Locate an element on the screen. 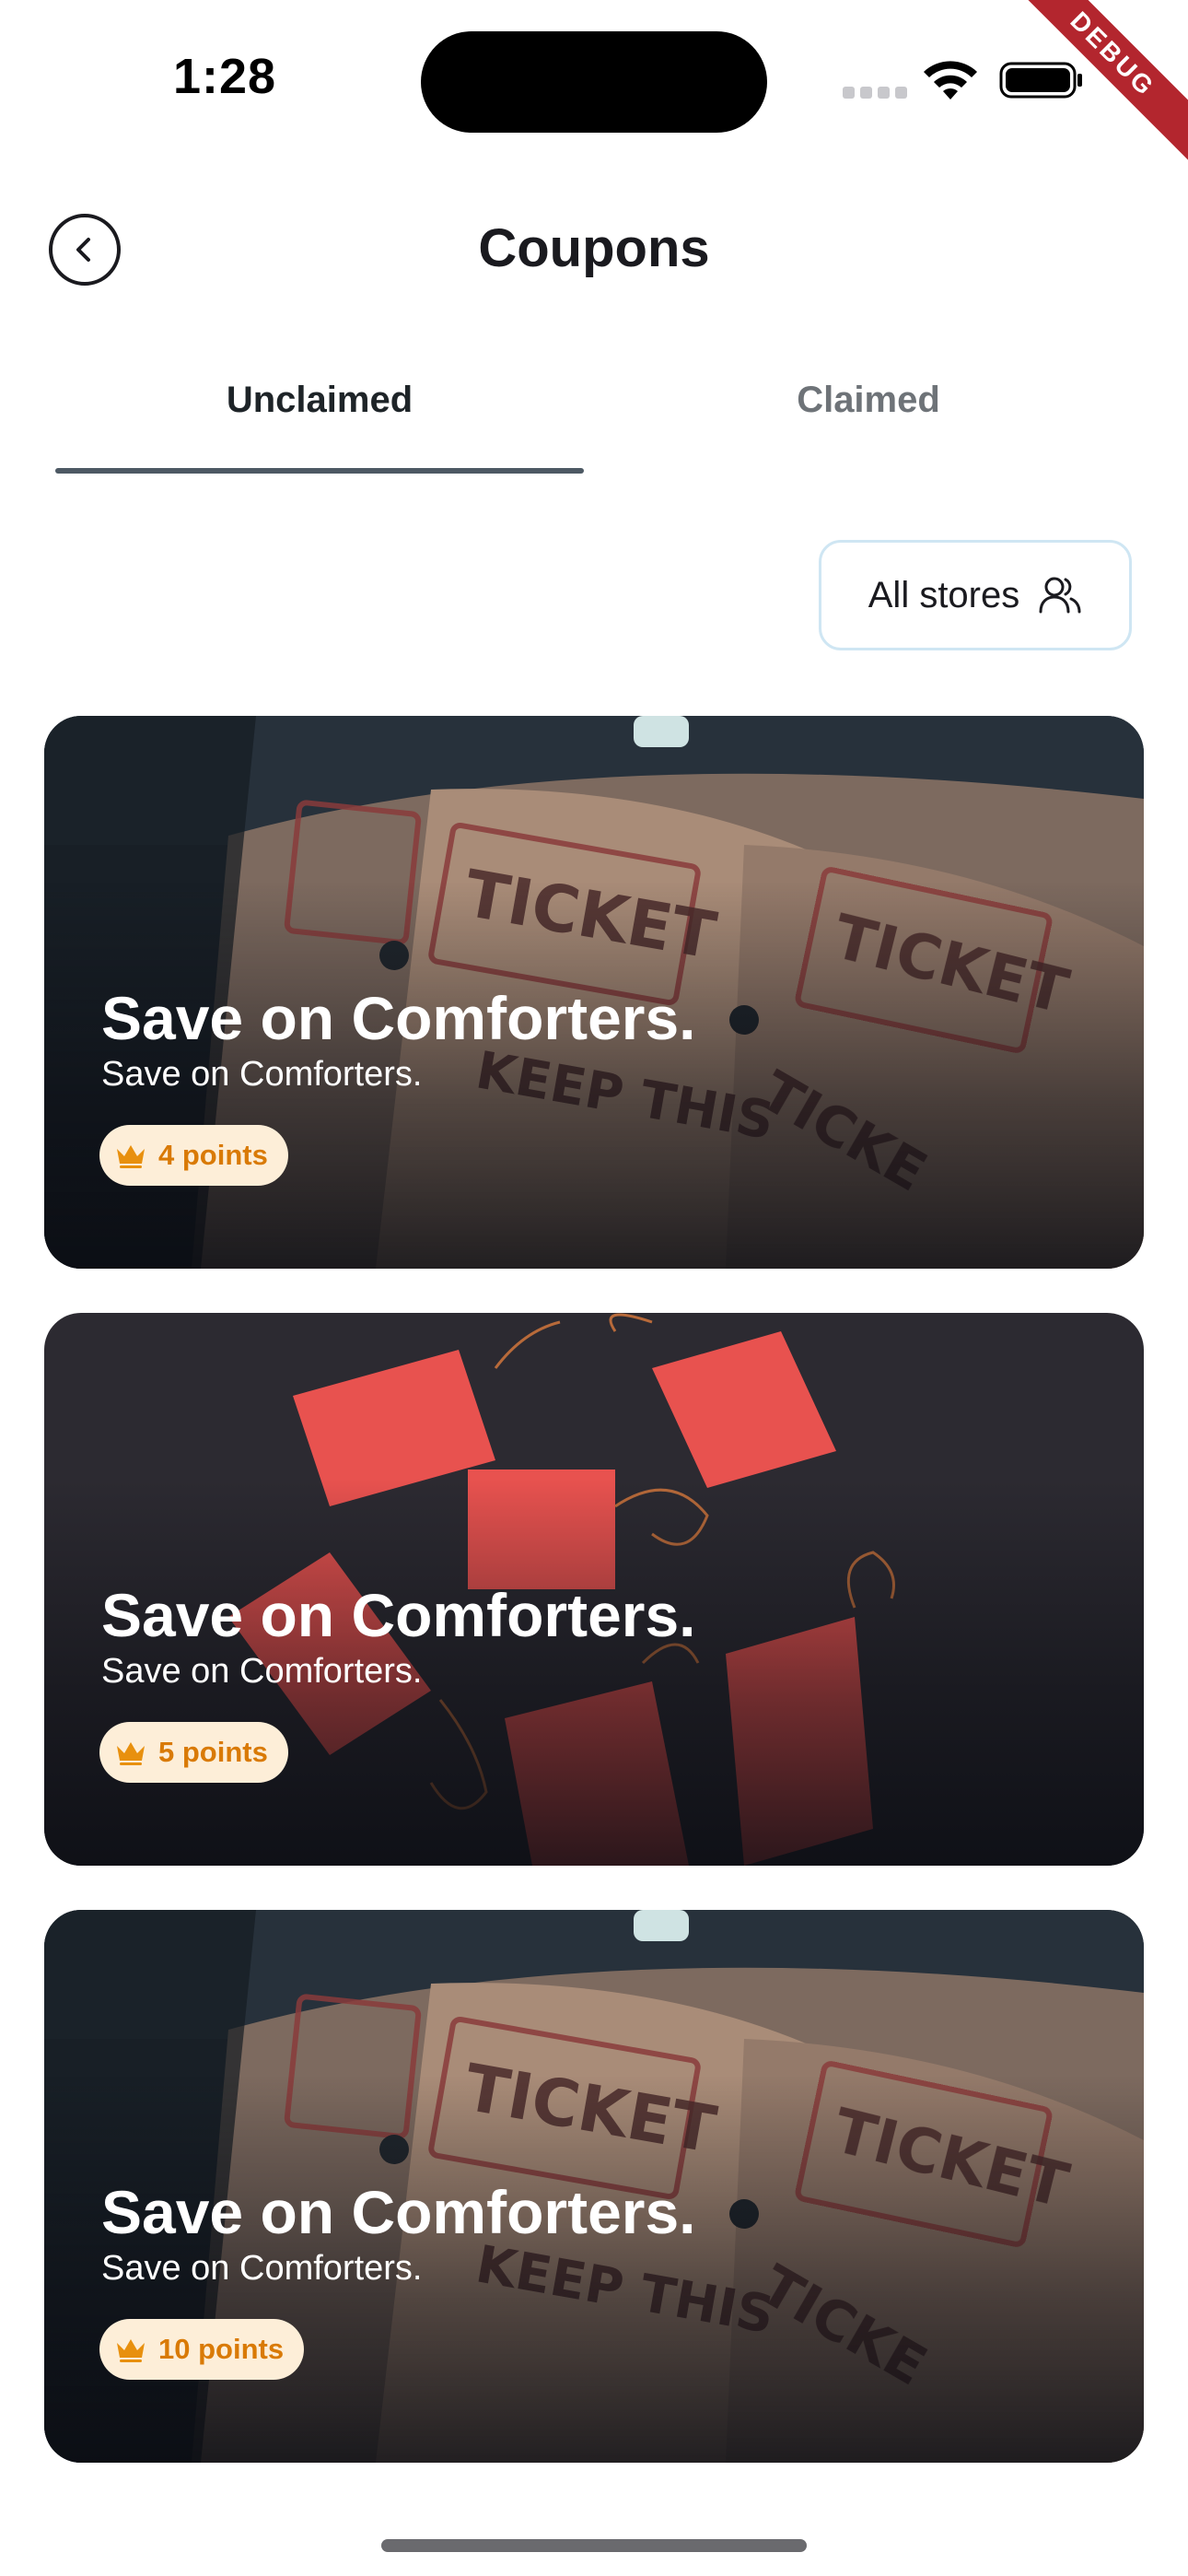 Image resolution: width=1188 pixels, height=2576 pixels. wifi-icon is located at coordinates (951, 80).